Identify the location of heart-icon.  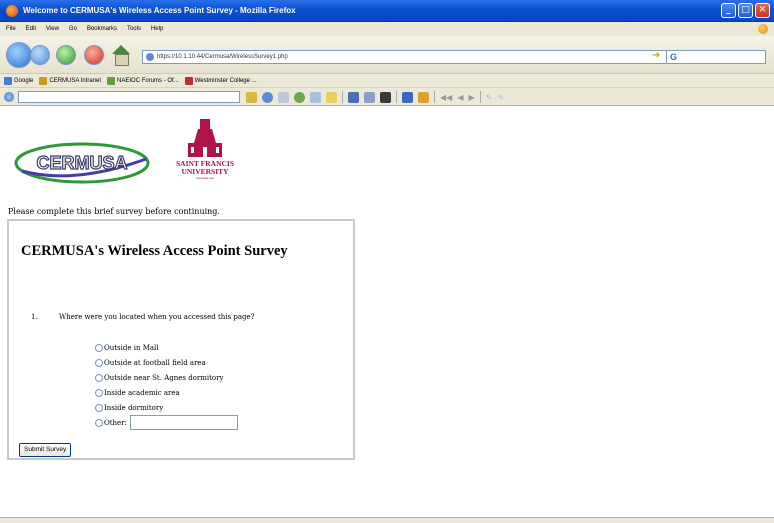
(315, 97).